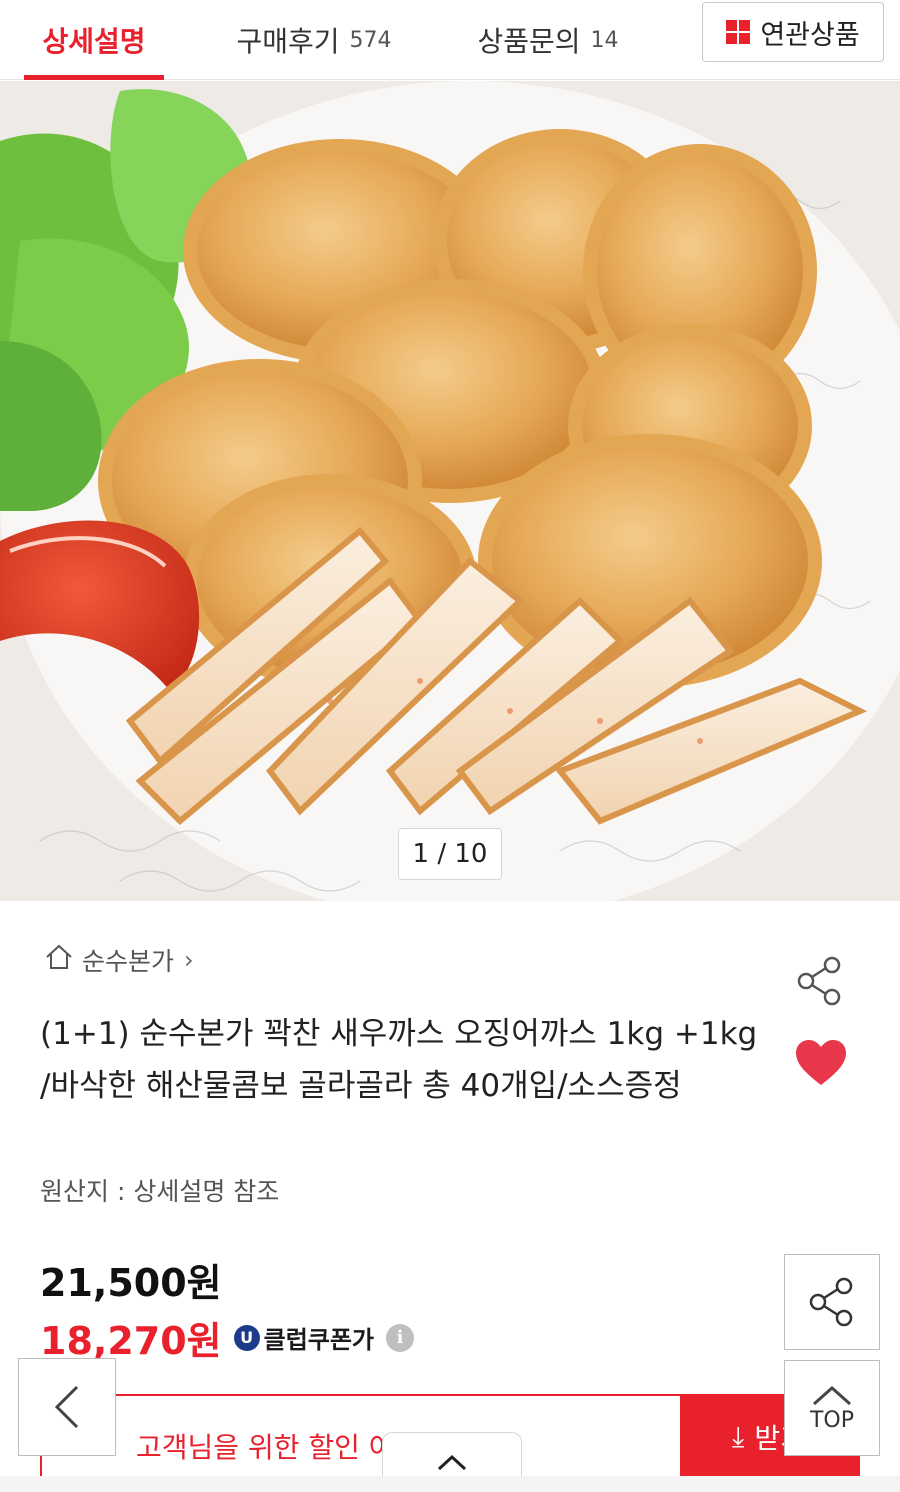 This screenshot has width=900, height=1492. Describe the element at coordinates (832, 1420) in the screenshot. I see `top-label: TOP` at that location.